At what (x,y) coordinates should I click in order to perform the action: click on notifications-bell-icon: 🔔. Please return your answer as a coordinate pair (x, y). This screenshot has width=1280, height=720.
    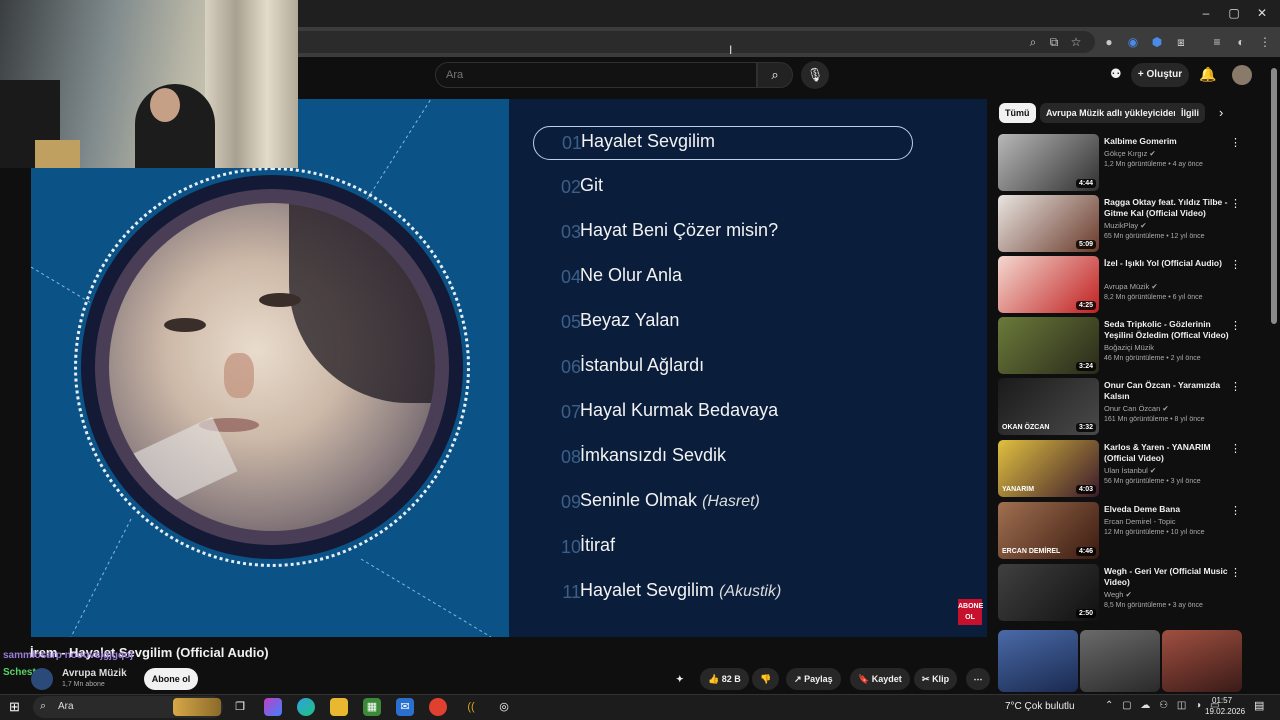
    Looking at the image, I should click on (1207, 74).